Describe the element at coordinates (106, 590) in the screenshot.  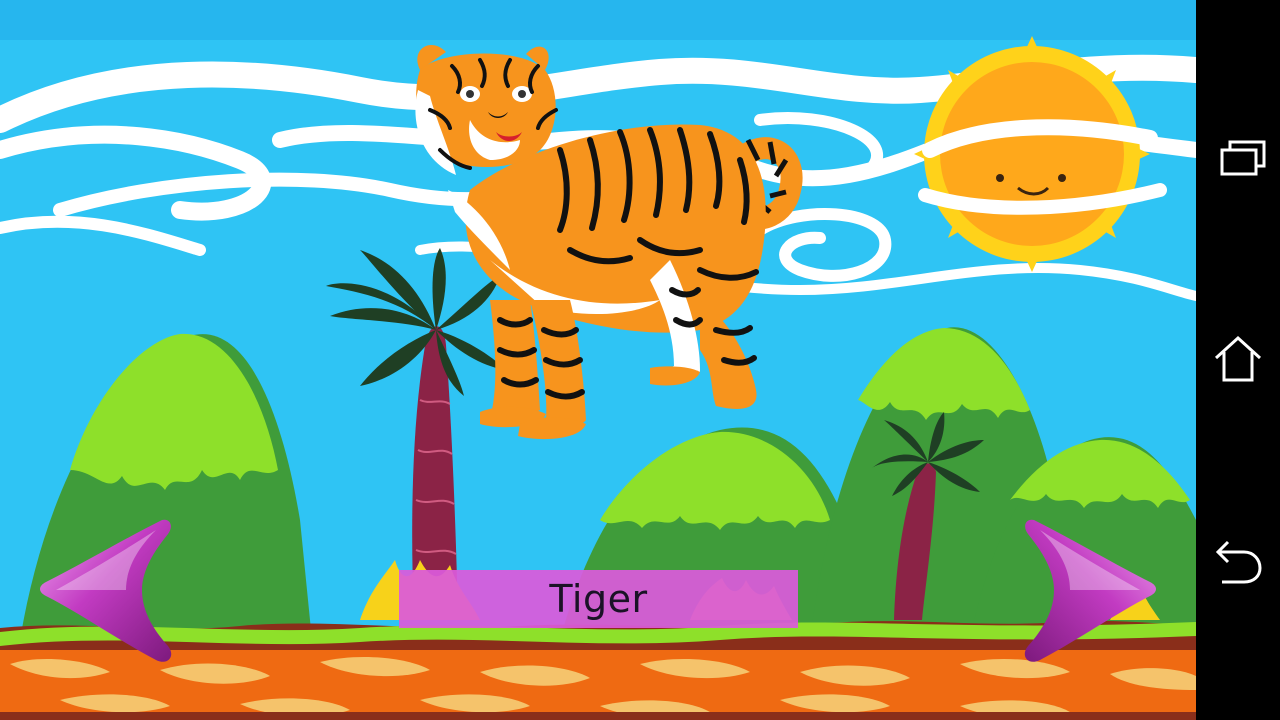
I see `chevron-left-icon` at that location.